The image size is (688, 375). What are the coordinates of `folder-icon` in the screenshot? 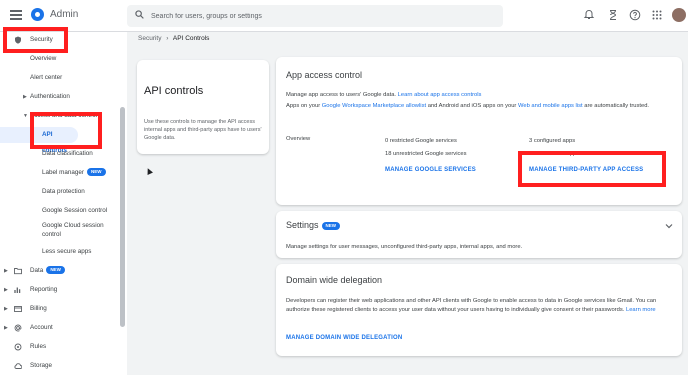 It's located at (18, 271).